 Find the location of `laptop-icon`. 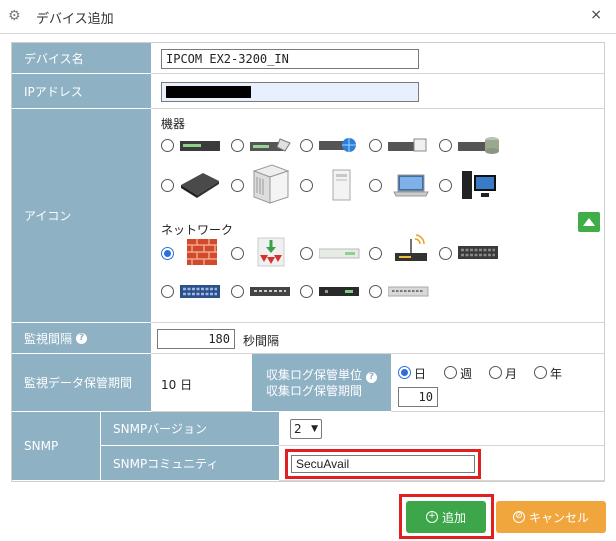

laptop-icon is located at coordinates (411, 186).